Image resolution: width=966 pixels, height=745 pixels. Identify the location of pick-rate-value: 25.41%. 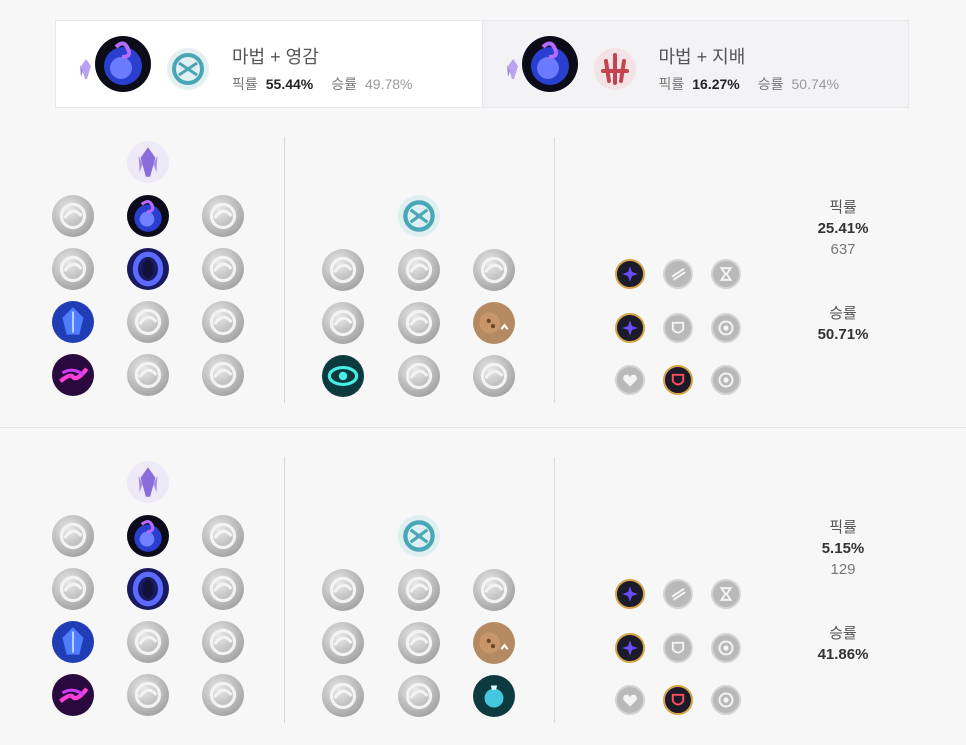
(843, 228).